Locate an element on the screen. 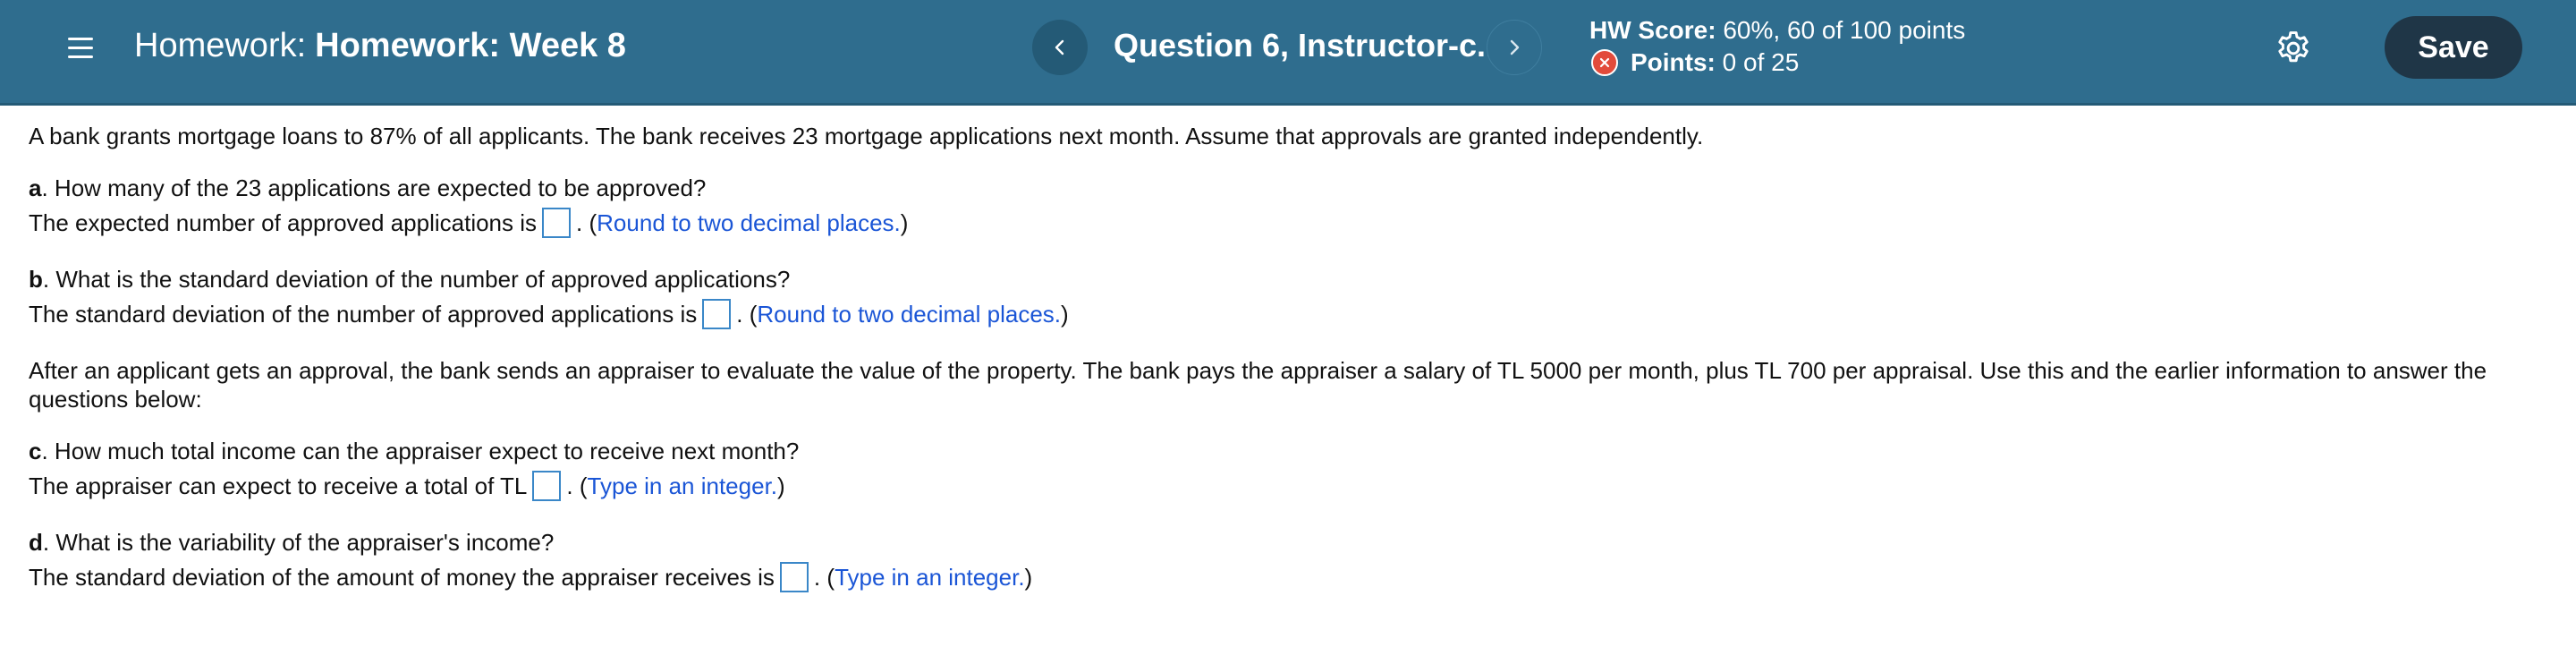 This screenshot has height=647, width=2576. previous-question-button is located at coordinates (1060, 47).